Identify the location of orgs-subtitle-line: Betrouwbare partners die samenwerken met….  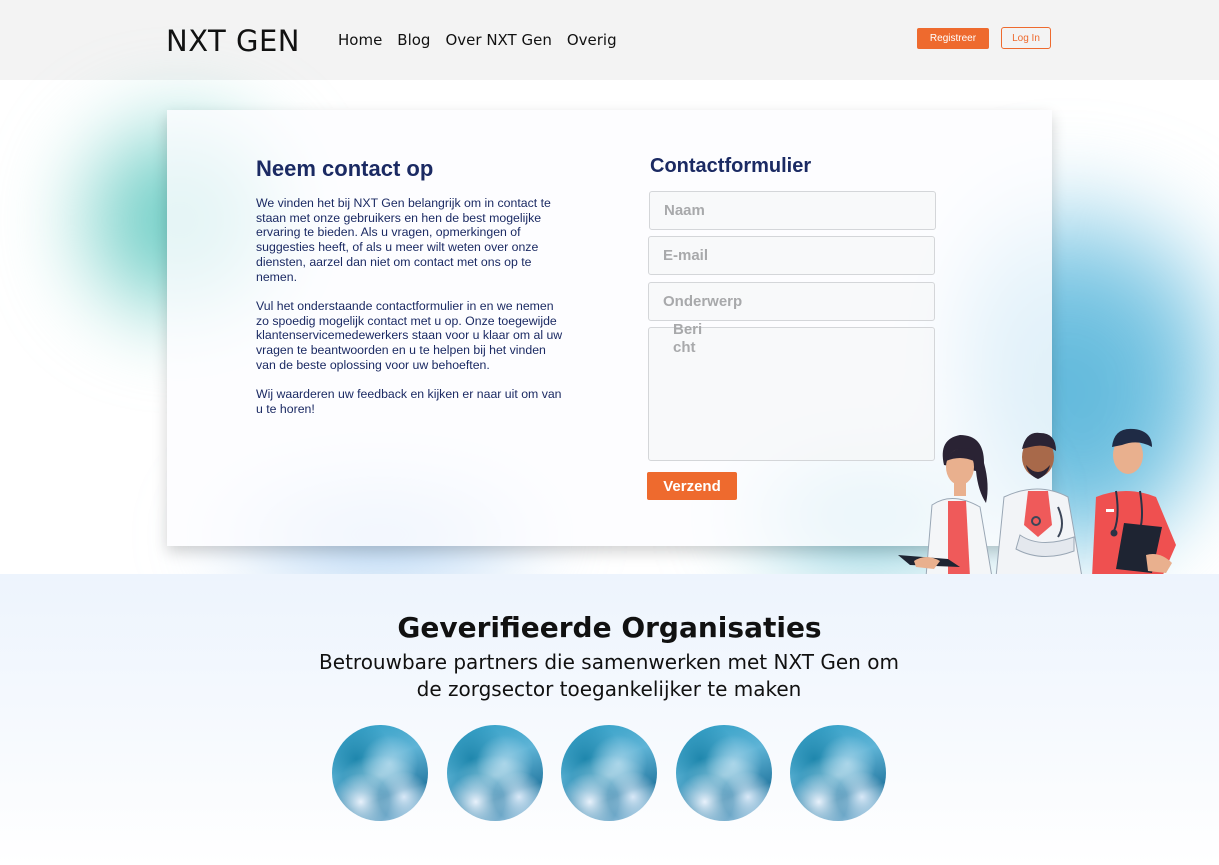
(609, 662).